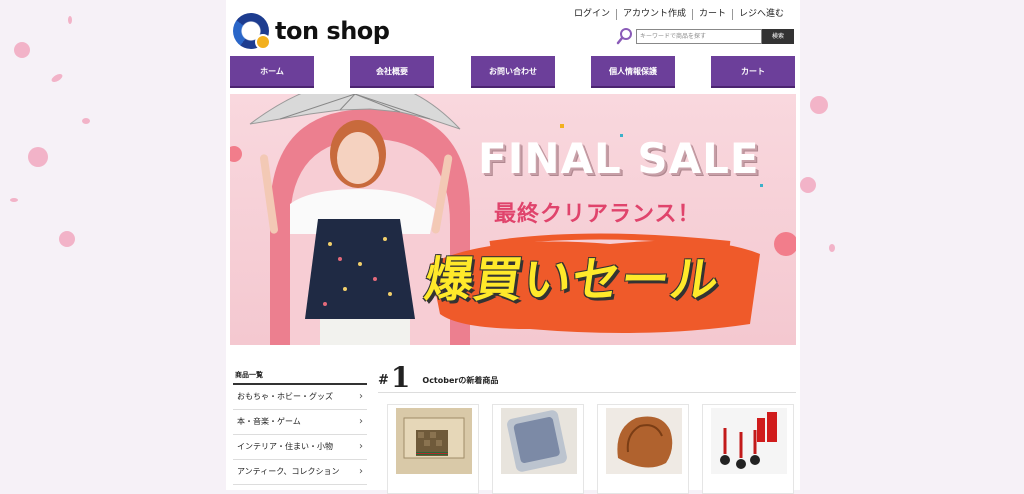 Image resolution: width=1024 pixels, height=494 pixels. I want to click on search-icon, so click(624, 36).